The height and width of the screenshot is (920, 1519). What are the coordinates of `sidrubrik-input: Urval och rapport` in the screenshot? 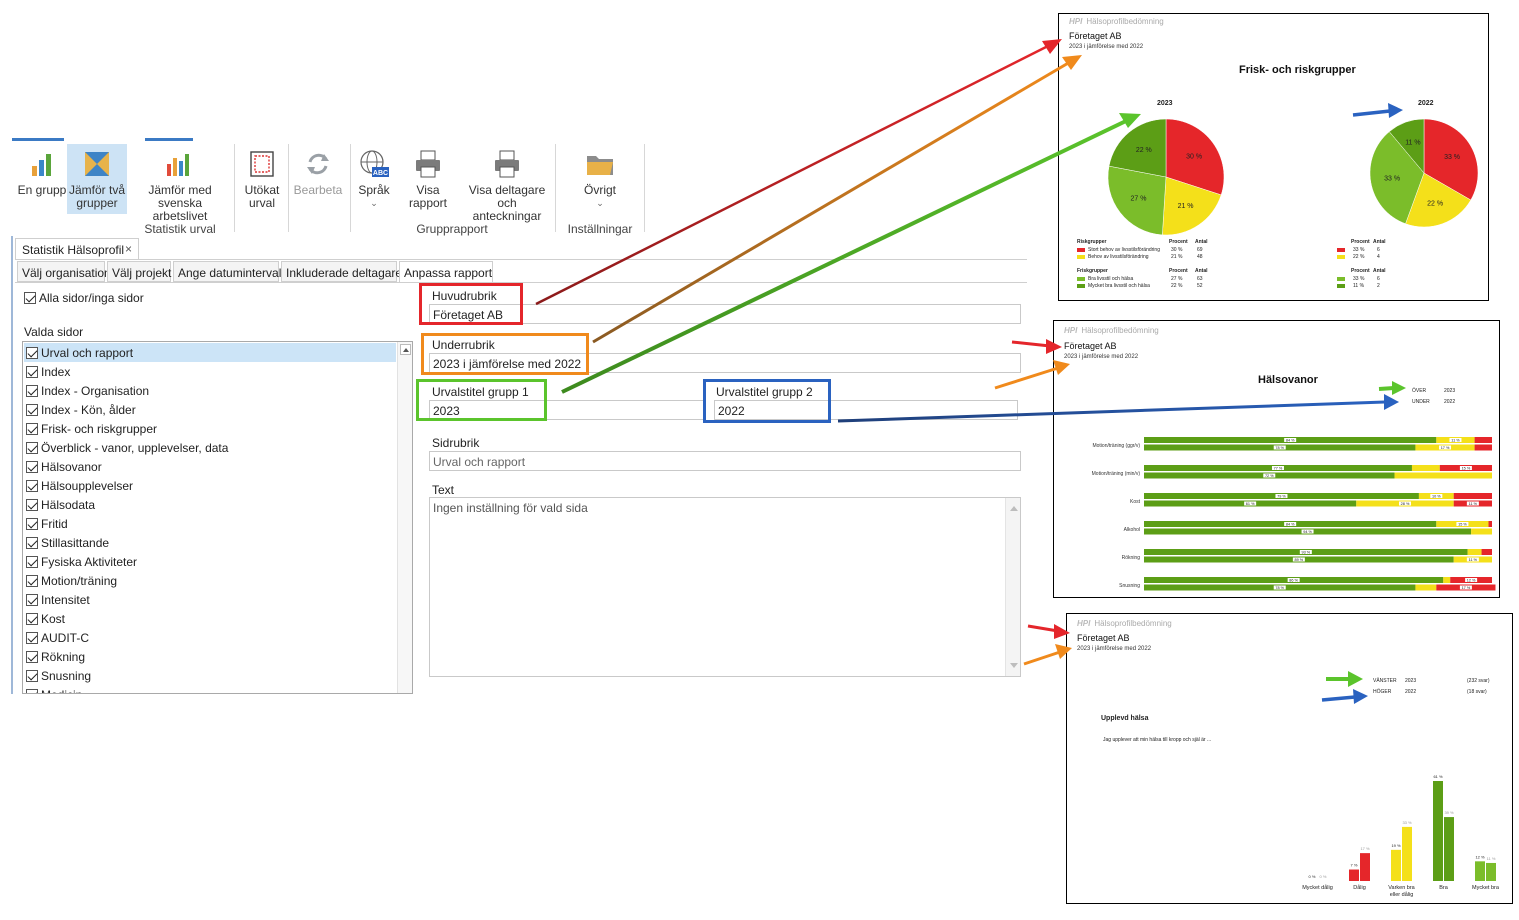 It's located at (725, 461).